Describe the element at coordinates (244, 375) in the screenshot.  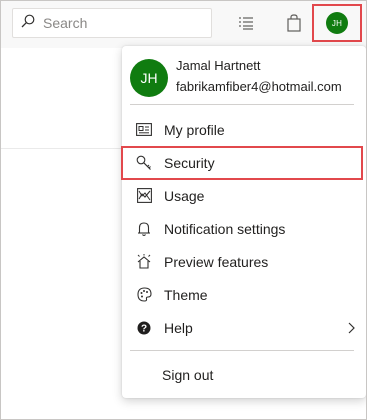
I see `sign-out-button: Sign out` at that location.